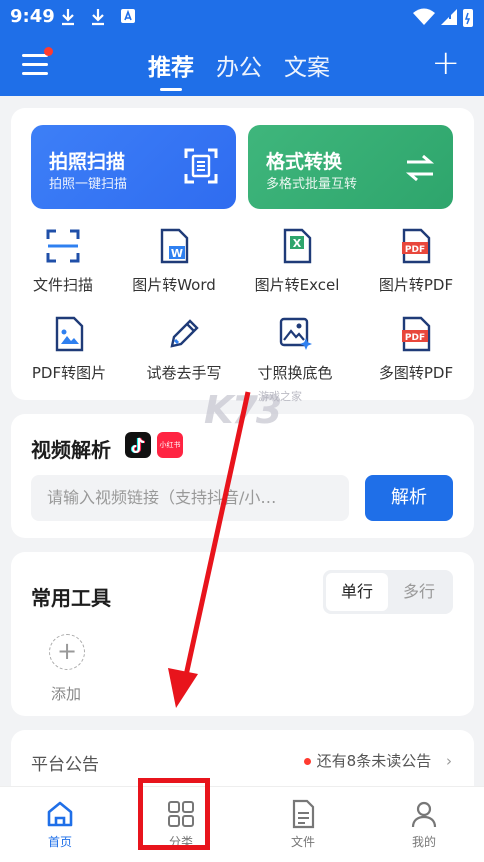  Describe the element at coordinates (420, 168) in the screenshot. I see `swap-arrows-icon` at that location.